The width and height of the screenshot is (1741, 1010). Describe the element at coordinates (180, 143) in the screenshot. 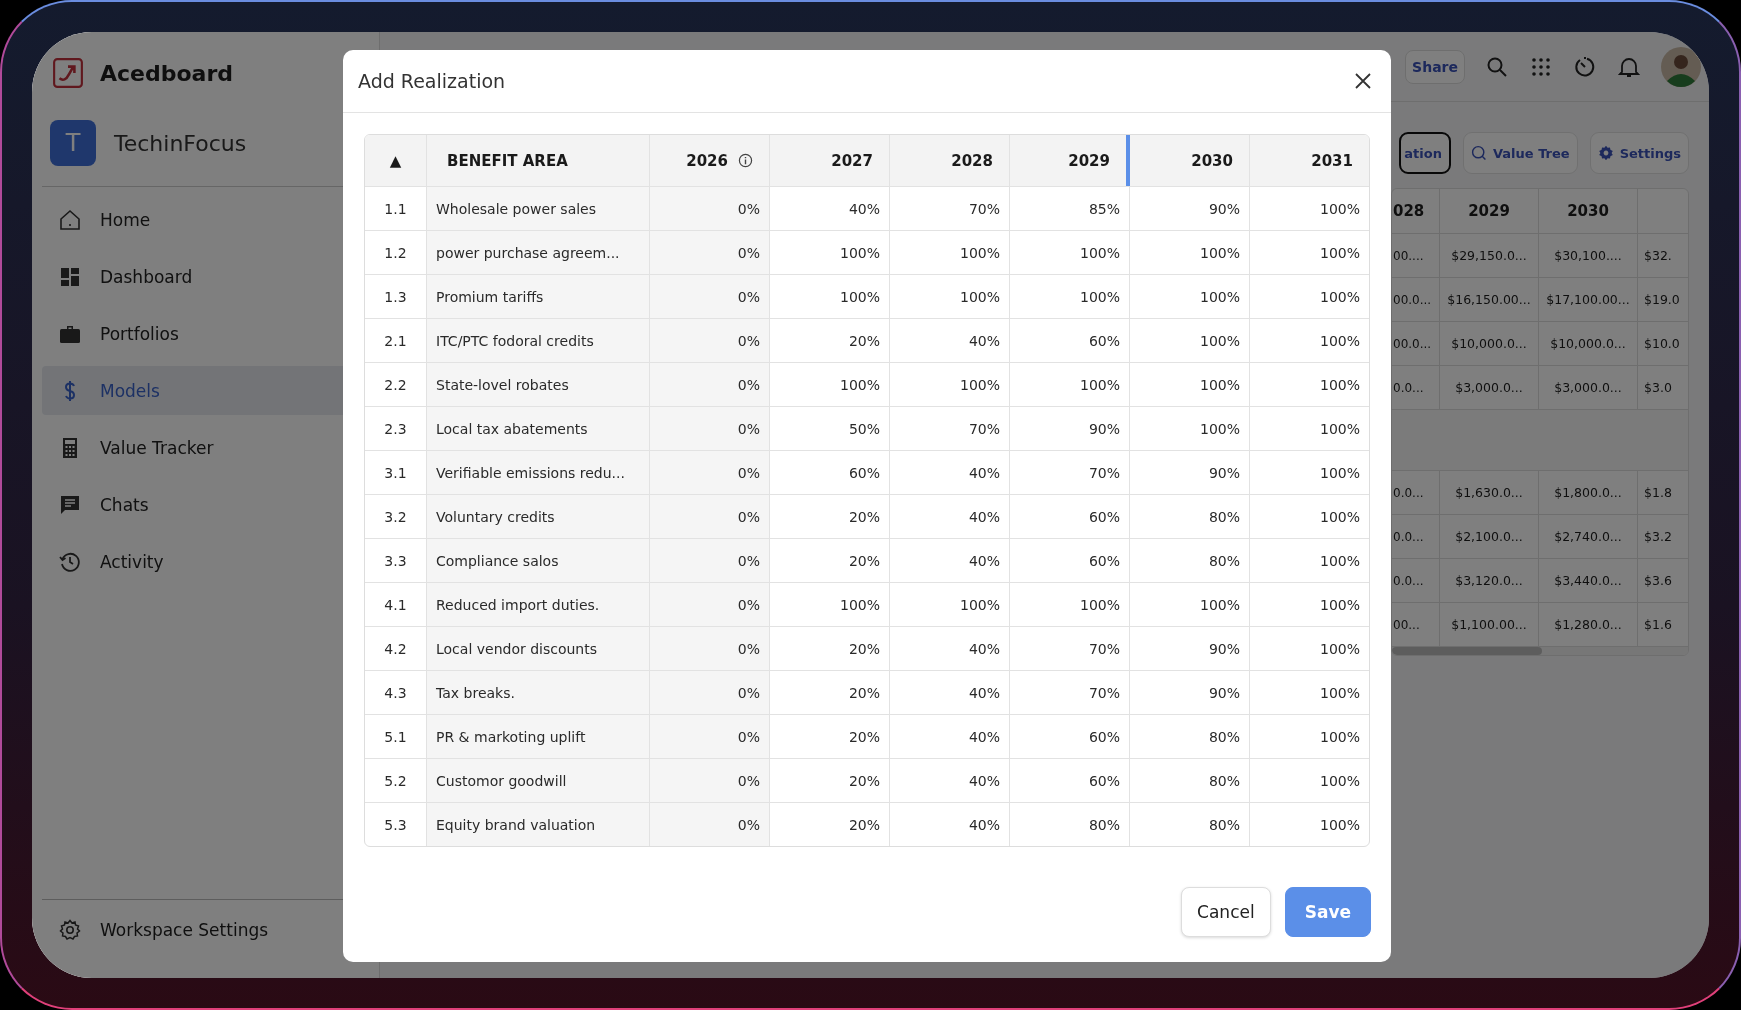

I see `workspace-name: TechinFocus` at that location.